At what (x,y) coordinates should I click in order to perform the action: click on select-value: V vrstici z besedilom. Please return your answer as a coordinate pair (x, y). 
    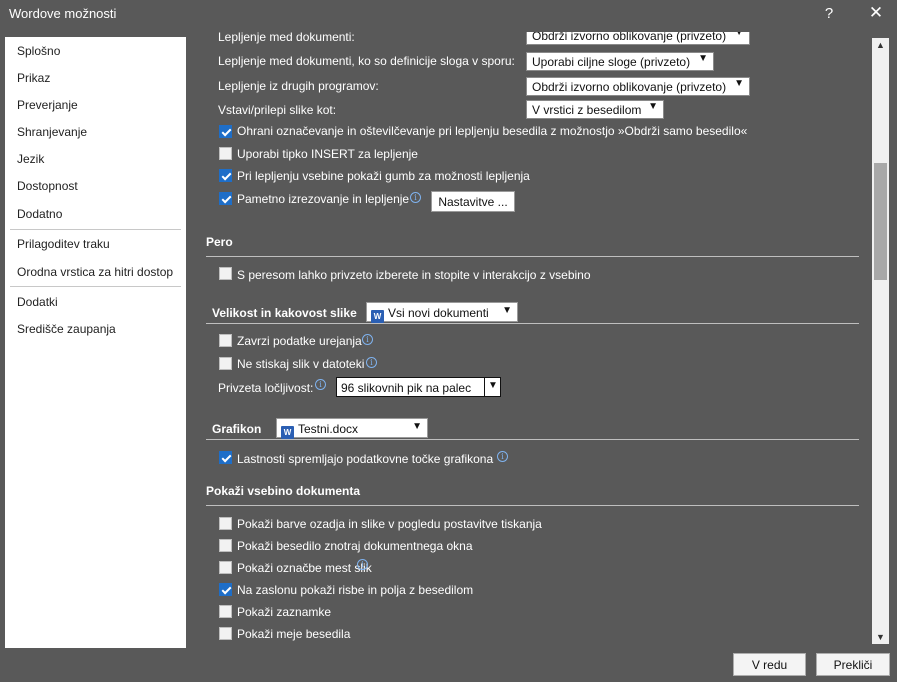
    Looking at the image, I should click on (587, 110).